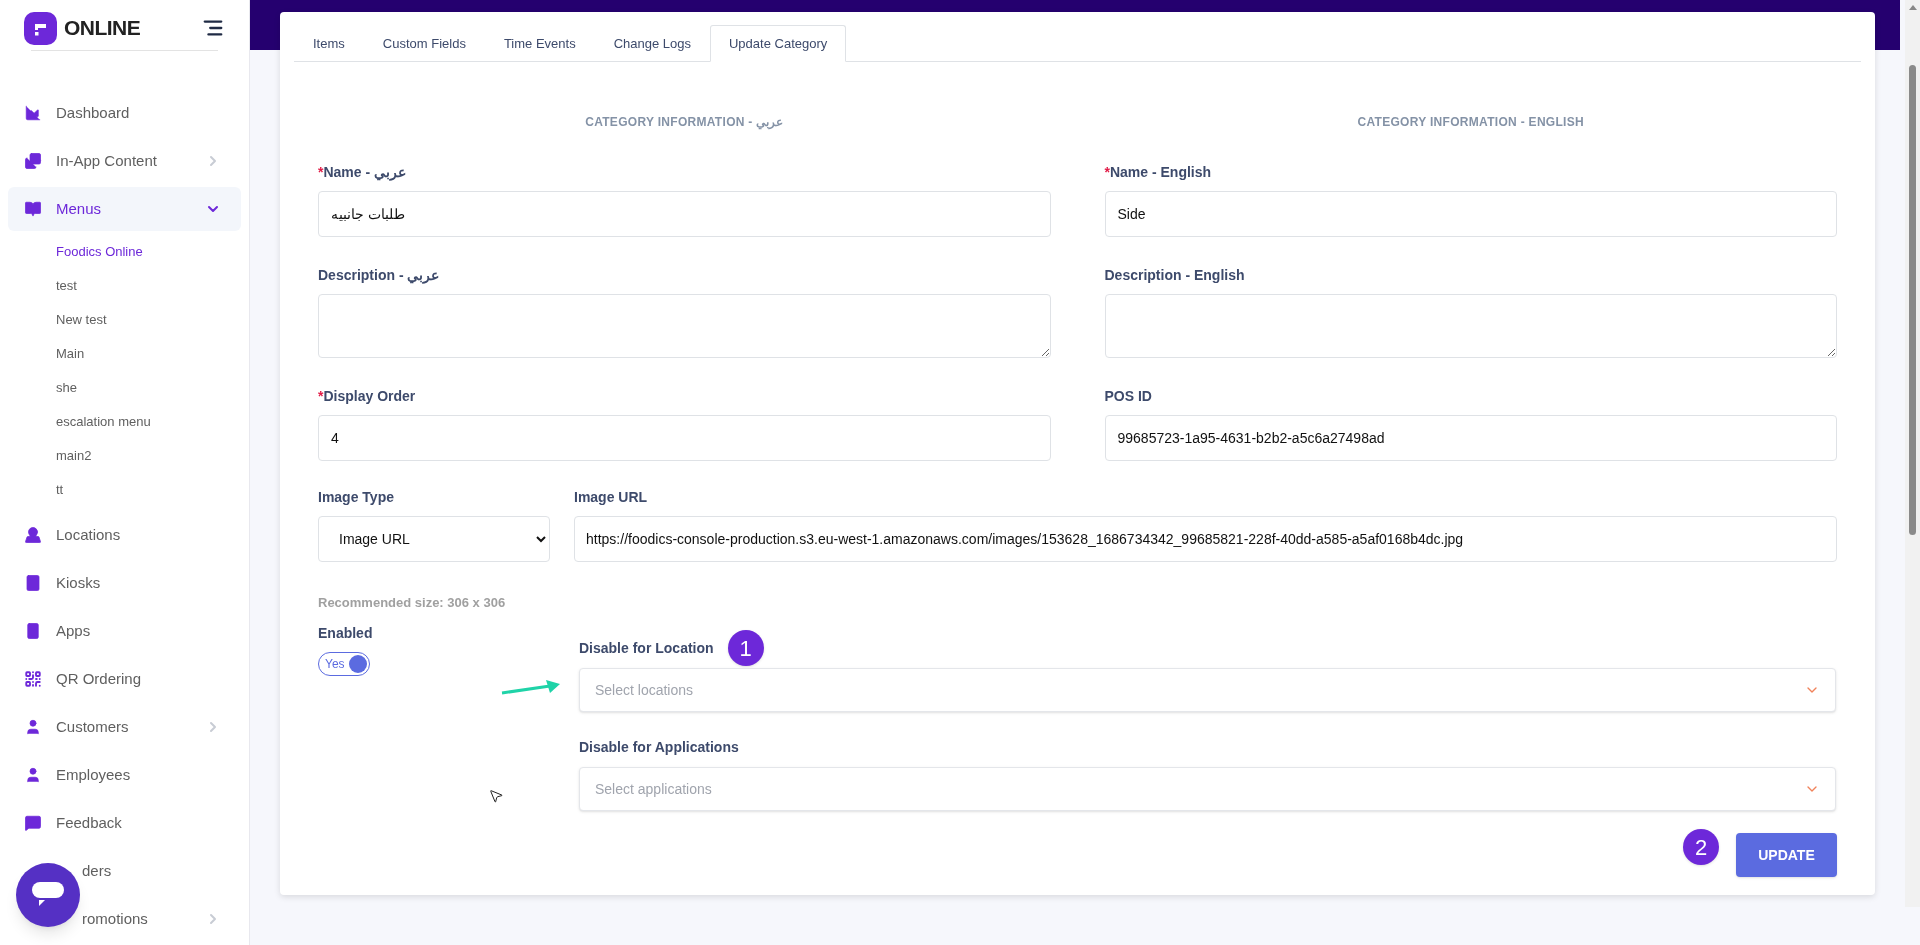 The width and height of the screenshot is (1920, 945). Describe the element at coordinates (33, 161) in the screenshot. I see `images-icon` at that location.